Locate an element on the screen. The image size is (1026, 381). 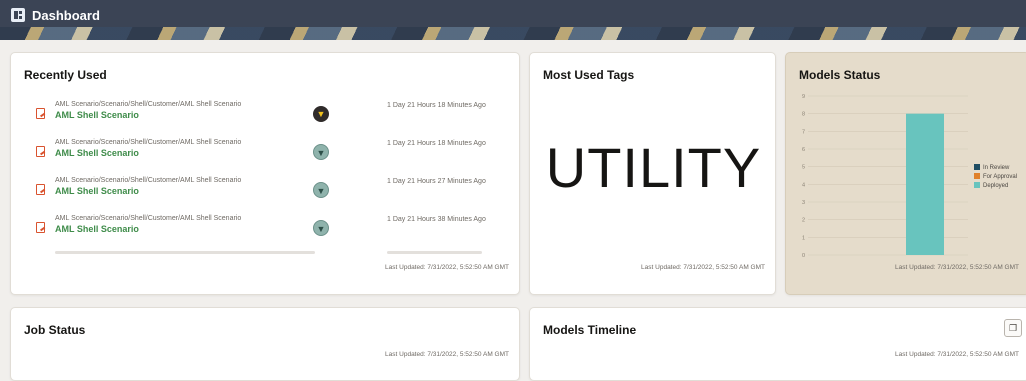
bar-deployed is located at coordinates (925, 184).